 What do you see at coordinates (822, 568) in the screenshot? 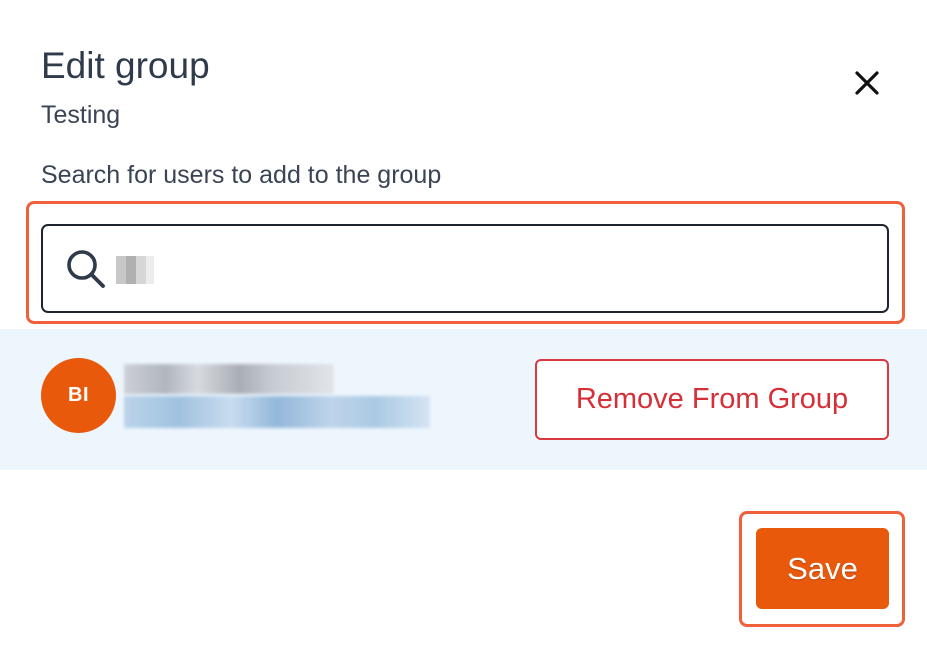
I see `save-button: Save` at bounding box center [822, 568].